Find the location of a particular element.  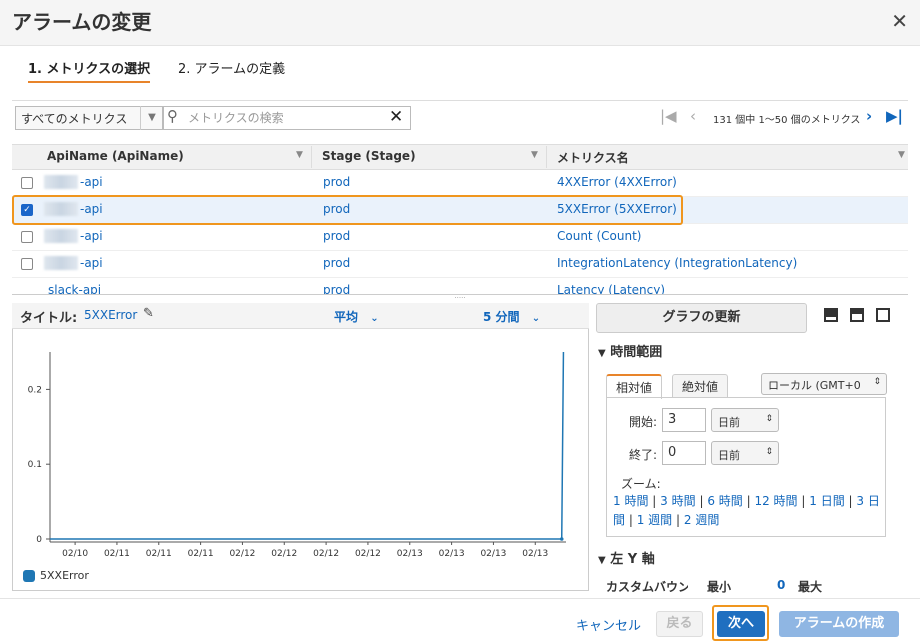

next-button: 次へ is located at coordinates (741, 624).